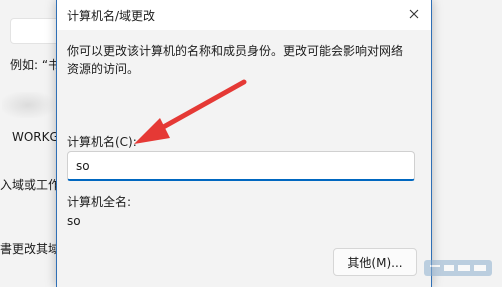 The width and height of the screenshot is (502, 287). What do you see at coordinates (74, 221) in the screenshot?
I see `full-computer-name-value: so` at bounding box center [74, 221].